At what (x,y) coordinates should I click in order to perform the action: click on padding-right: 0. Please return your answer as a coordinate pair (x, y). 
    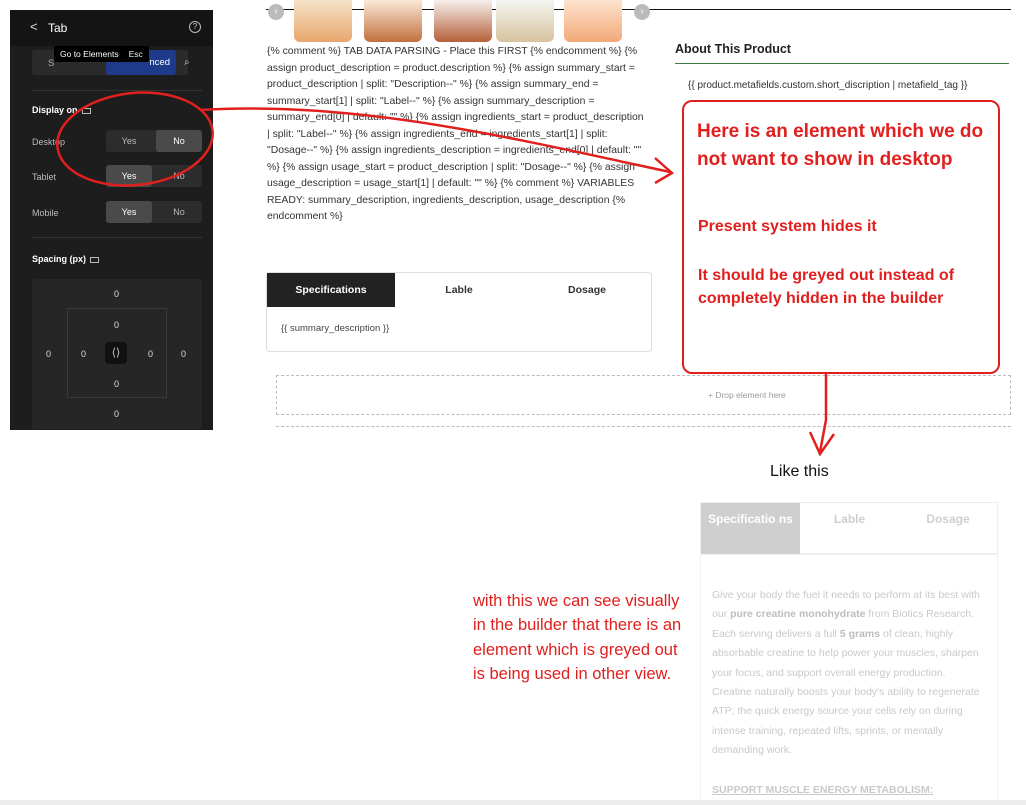
    Looking at the image, I should click on (150, 354).